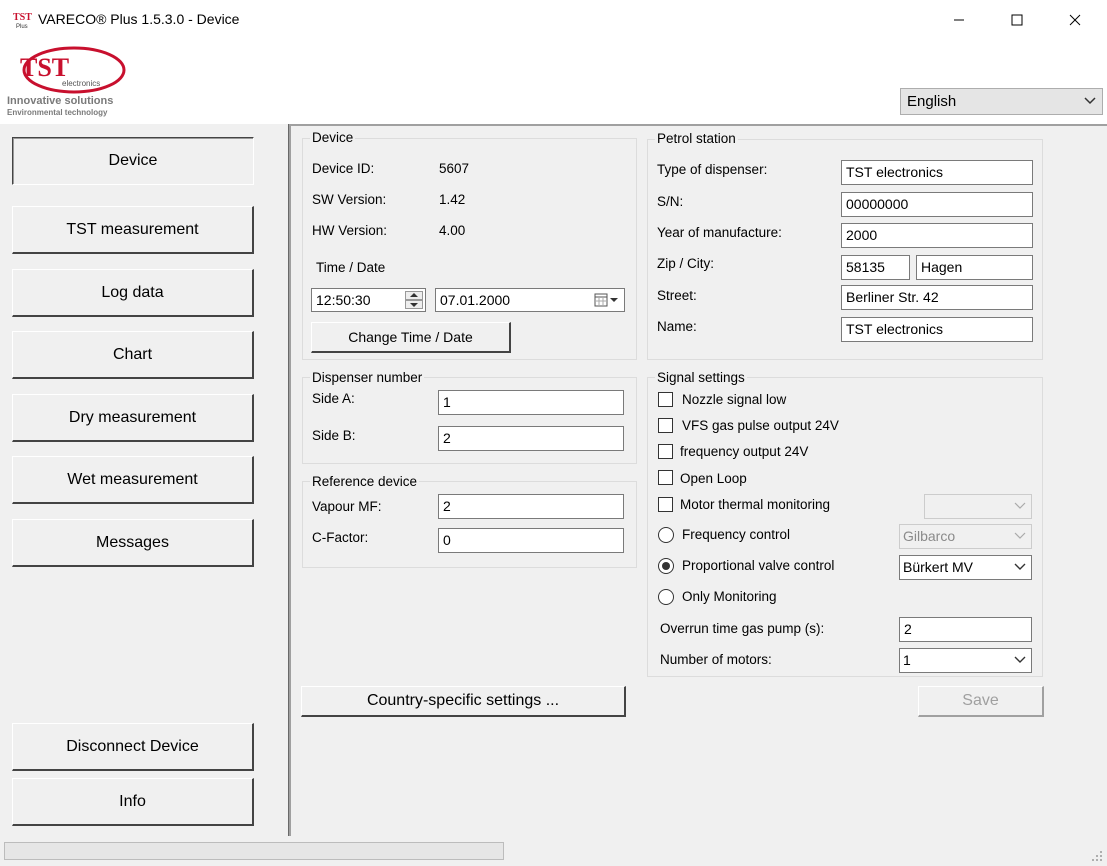 This screenshot has height=866, width=1107. What do you see at coordinates (57, 112) in the screenshot?
I see `logo-subtagline: Environmental technology` at bounding box center [57, 112].